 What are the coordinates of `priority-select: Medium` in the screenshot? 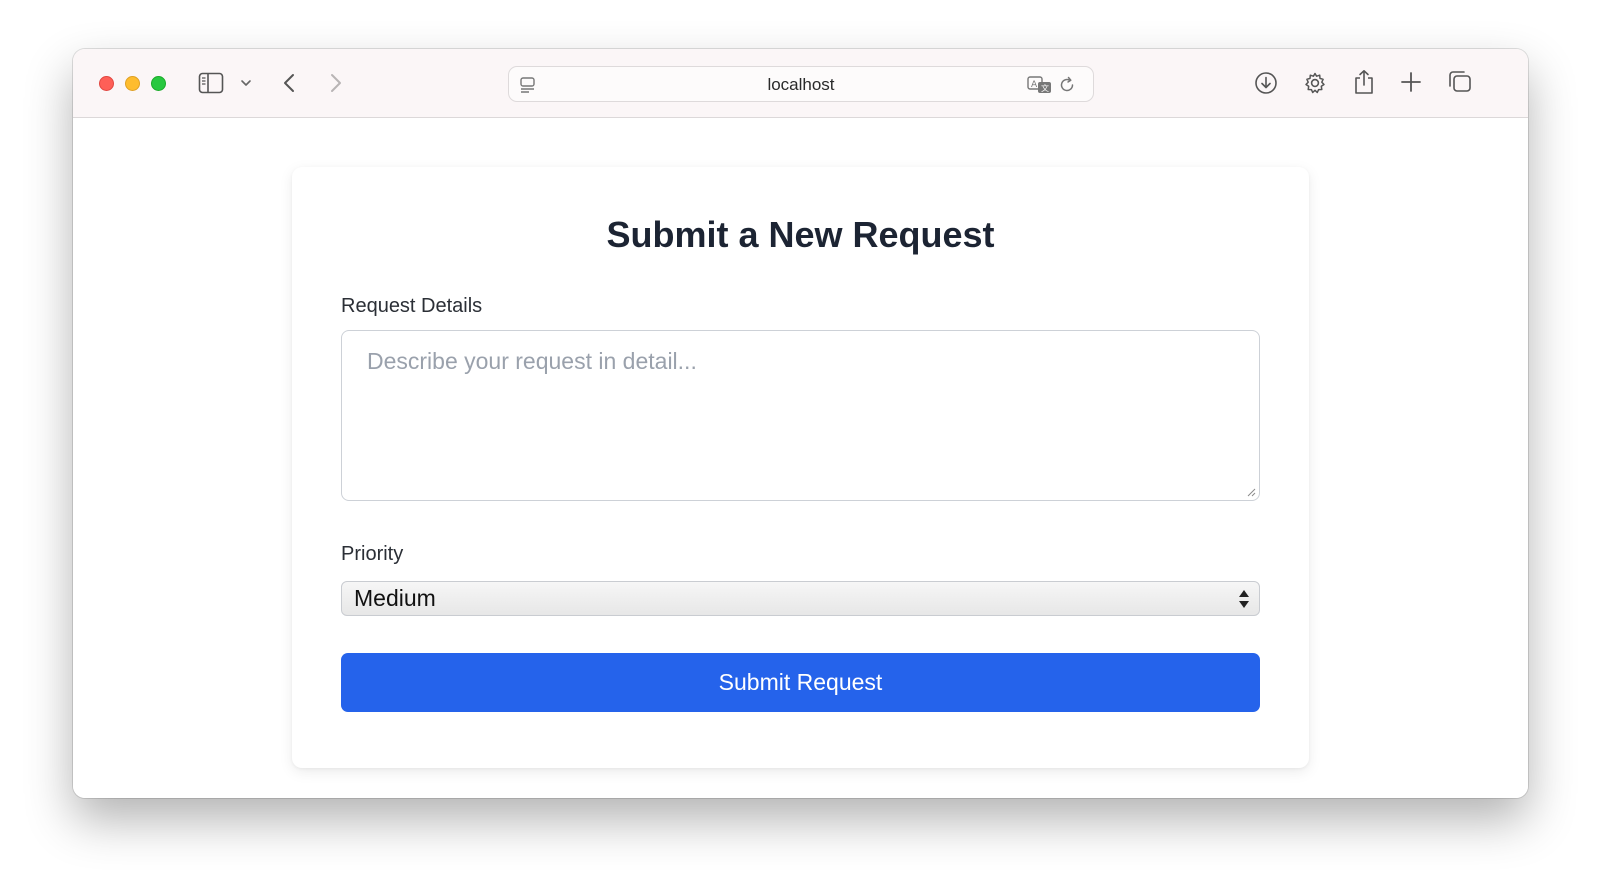 It's located at (800, 598).